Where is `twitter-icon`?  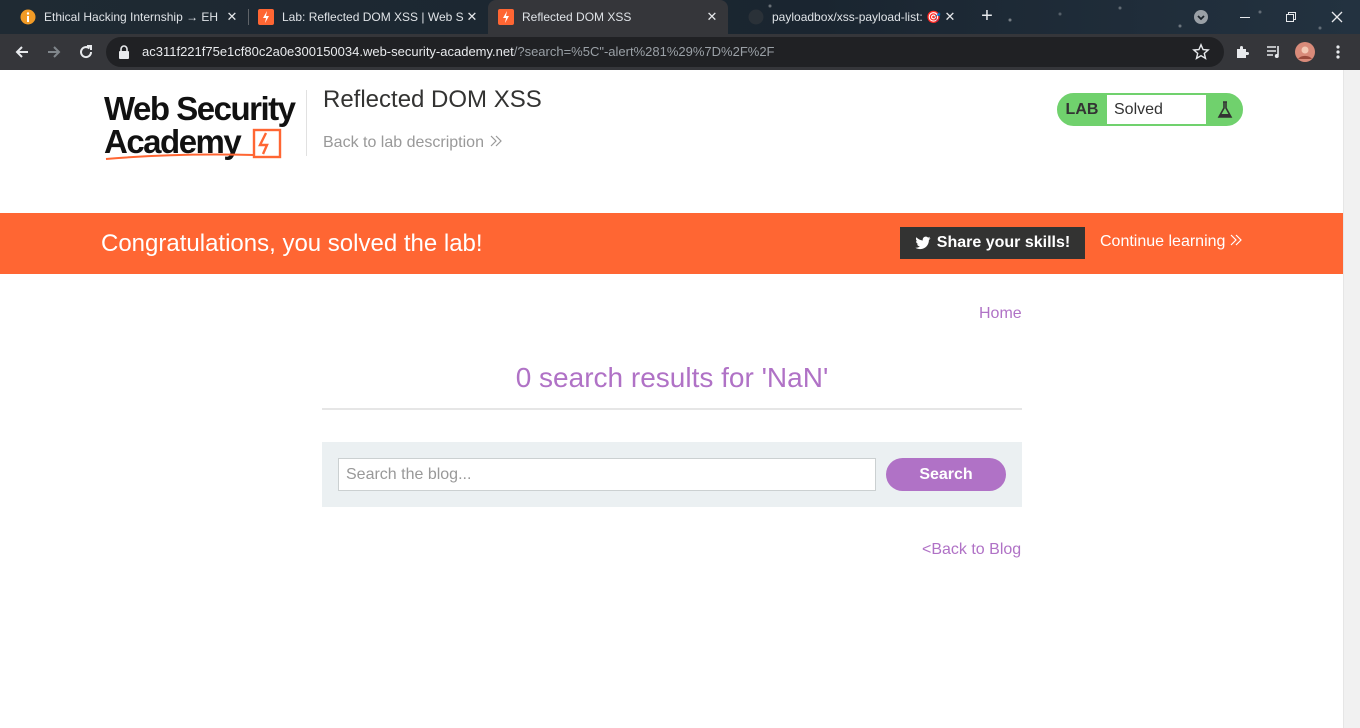 twitter-icon is located at coordinates (923, 243).